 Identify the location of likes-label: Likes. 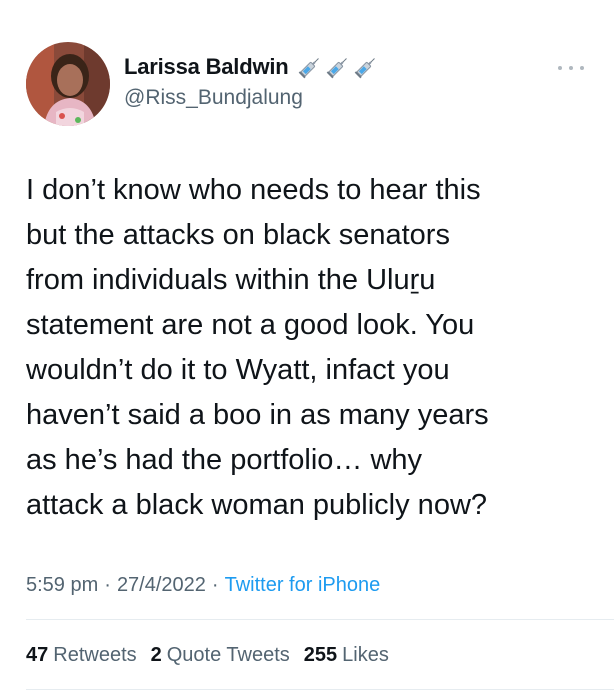
(365, 654).